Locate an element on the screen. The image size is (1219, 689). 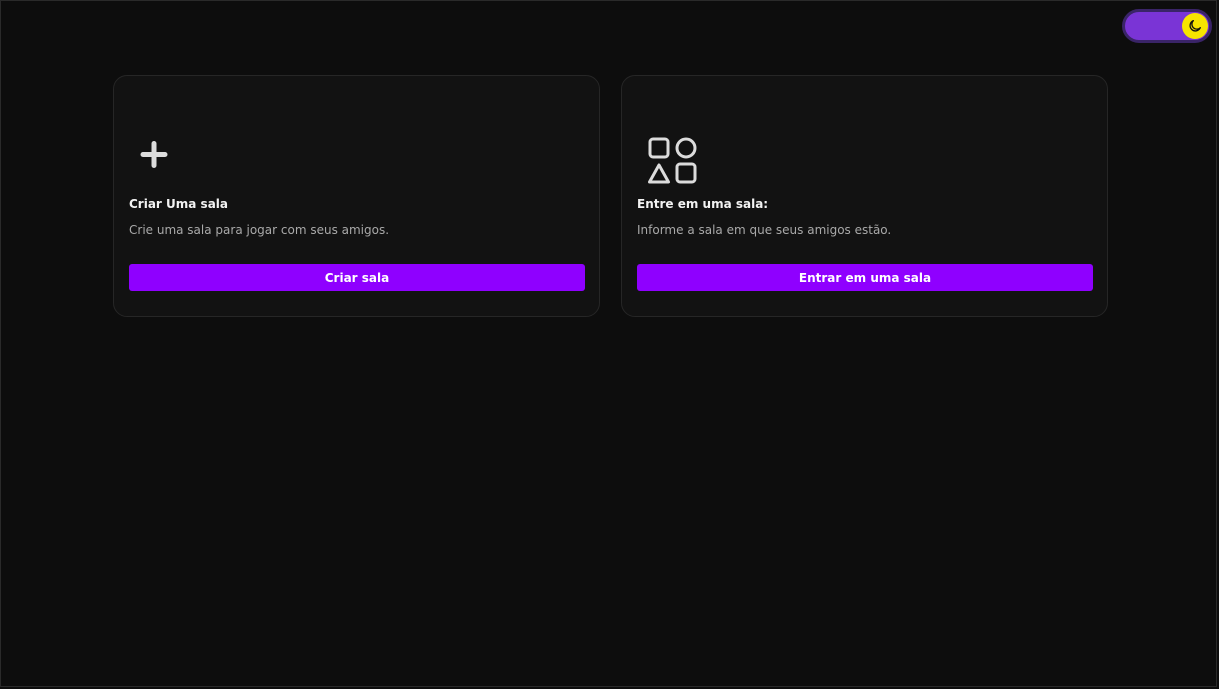
card-title: Criar Uma sala is located at coordinates (179, 204).